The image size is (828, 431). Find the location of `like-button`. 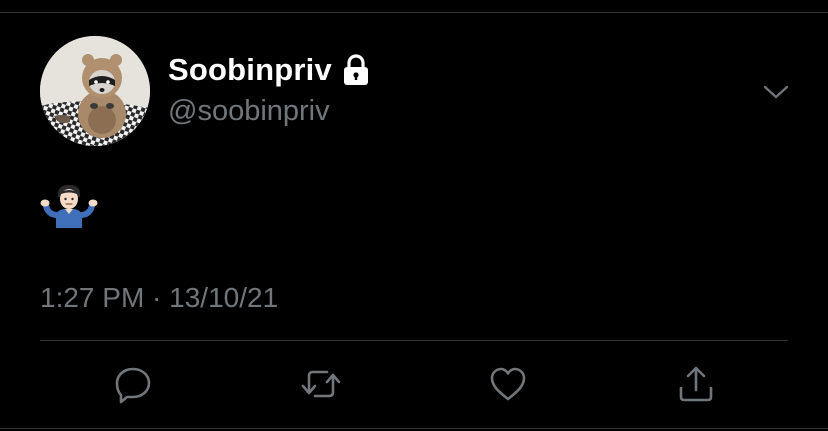

like-button is located at coordinates (508, 384).